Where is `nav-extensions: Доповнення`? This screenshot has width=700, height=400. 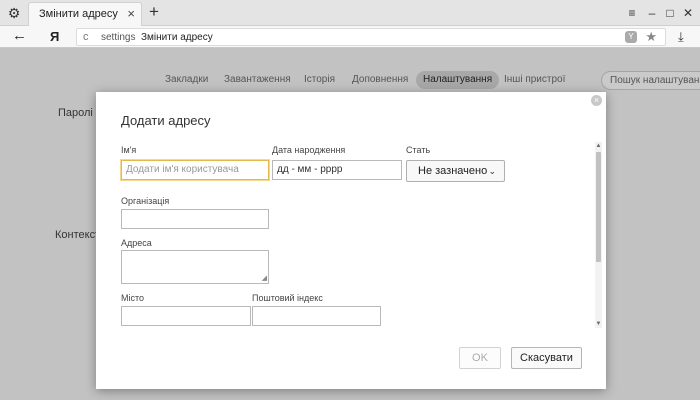
nav-extensions: Доповнення is located at coordinates (380, 80).